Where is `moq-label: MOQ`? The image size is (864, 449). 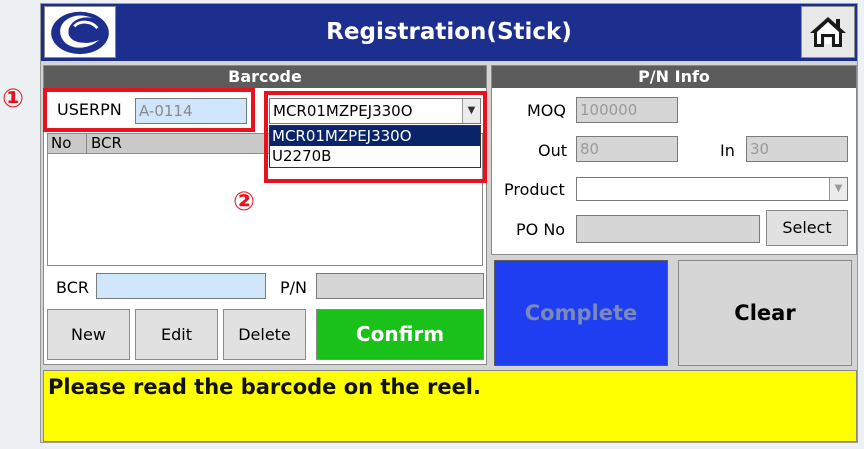 moq-label: MOQ is located at coordinates (546, 110).